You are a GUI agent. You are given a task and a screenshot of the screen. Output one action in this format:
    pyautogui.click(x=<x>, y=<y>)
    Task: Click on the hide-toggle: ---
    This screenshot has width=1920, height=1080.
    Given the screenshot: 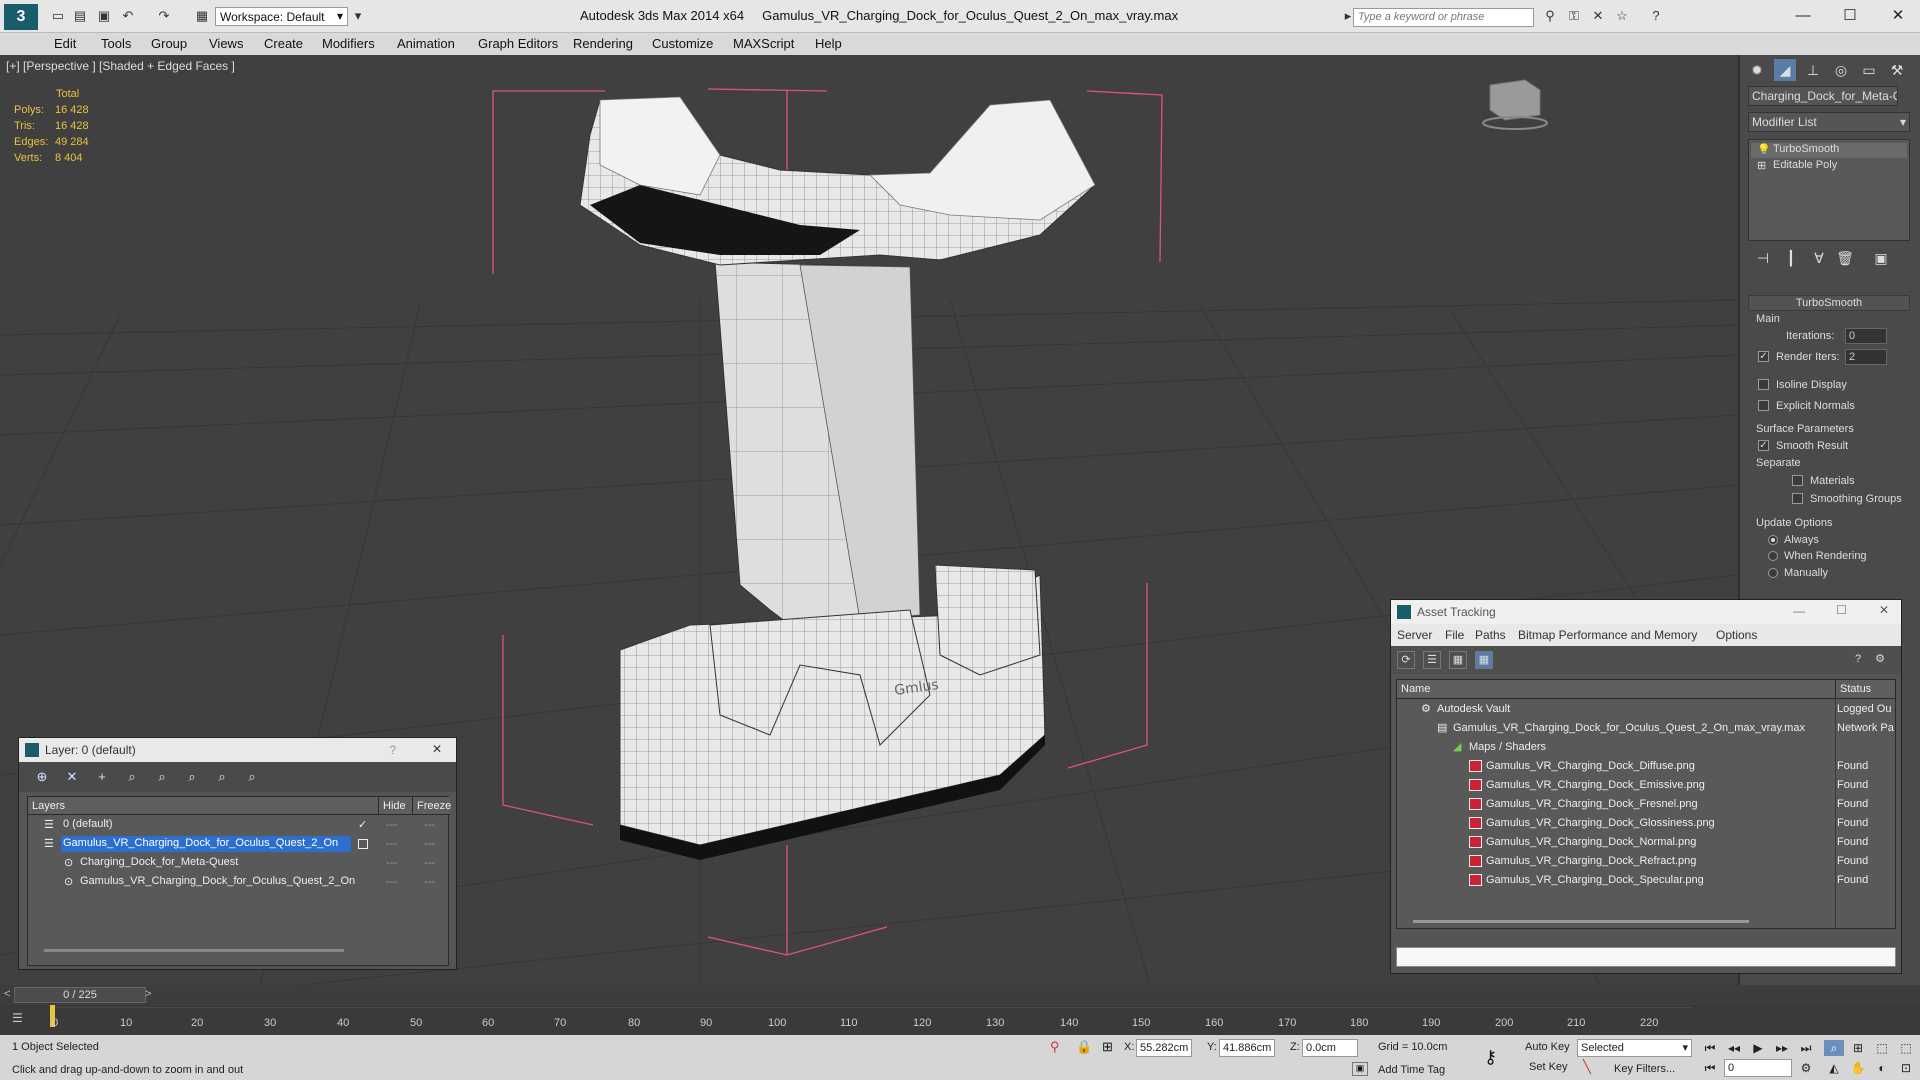 What is the action you would take?
    pyautogui.click(x=391, y=882)
    